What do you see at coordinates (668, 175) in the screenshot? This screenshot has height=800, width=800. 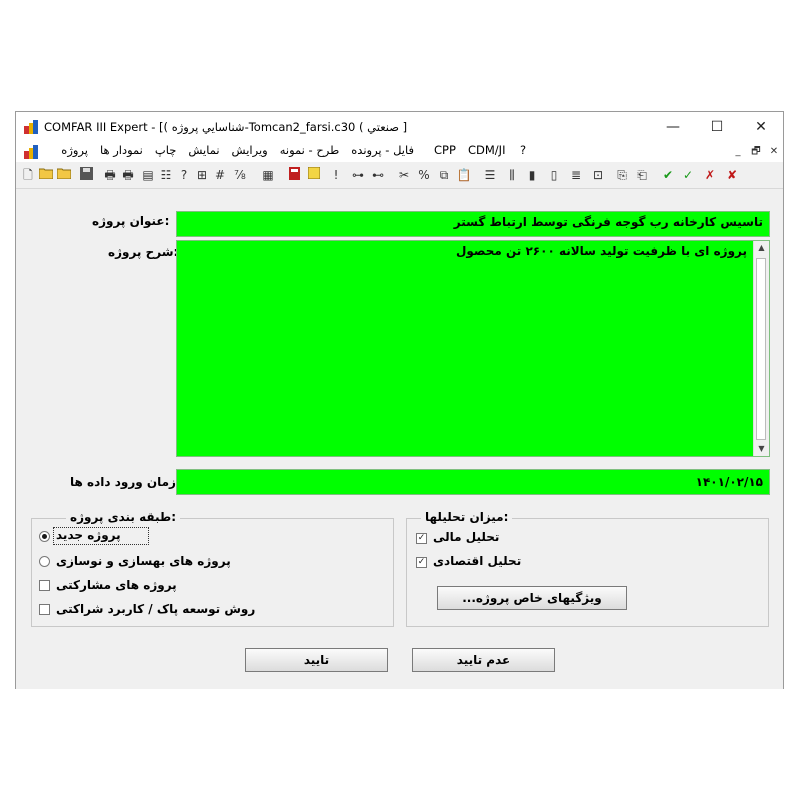 I see `check-icon: ✔` at bounding box center [668, 175].